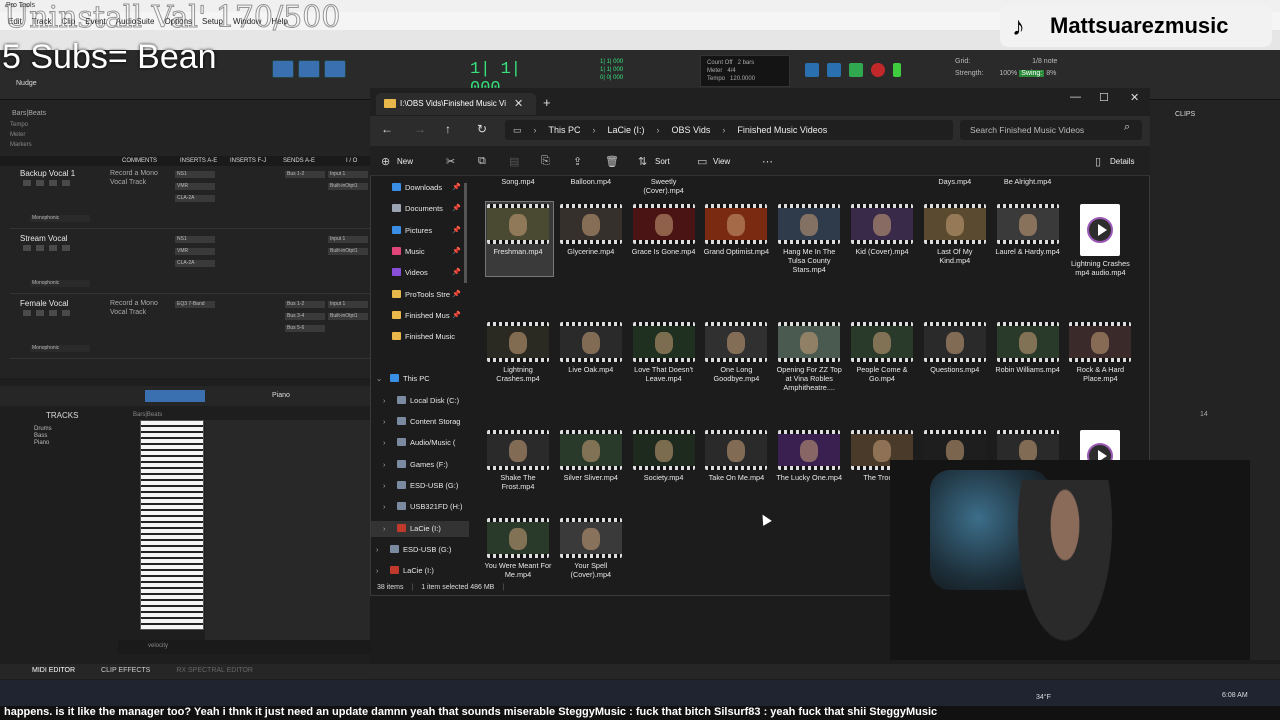 The height and width of the screenshot is (720, 1280). Describe the element at coordinates (547, 102) in the screenshot. I see `new-tab-icon: +` at that location.